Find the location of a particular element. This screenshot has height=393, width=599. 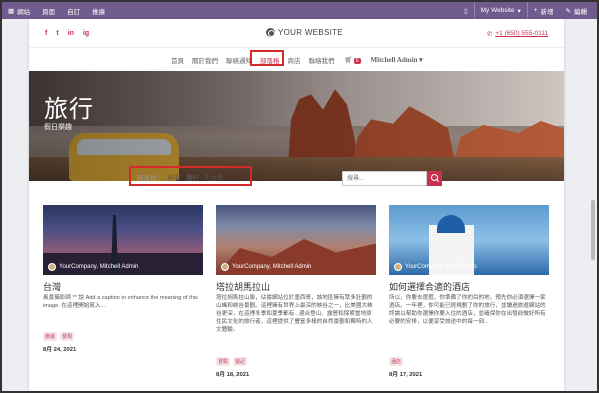

tag: 發現 is located at coordinates (67, 336).